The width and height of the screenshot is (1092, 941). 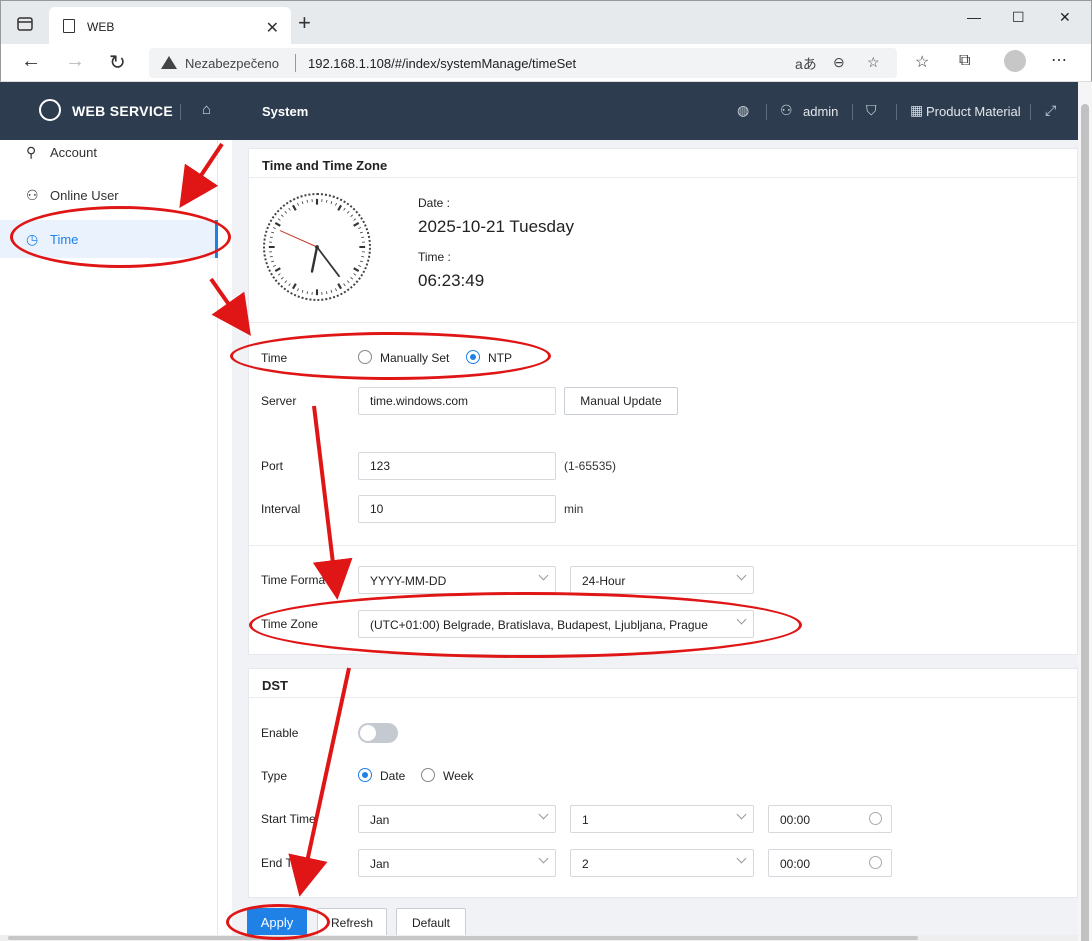 What do you see at coordinates (25, 24) in the screenshot?
I see `tab-actions-icon` at bounding box center [25, 24].